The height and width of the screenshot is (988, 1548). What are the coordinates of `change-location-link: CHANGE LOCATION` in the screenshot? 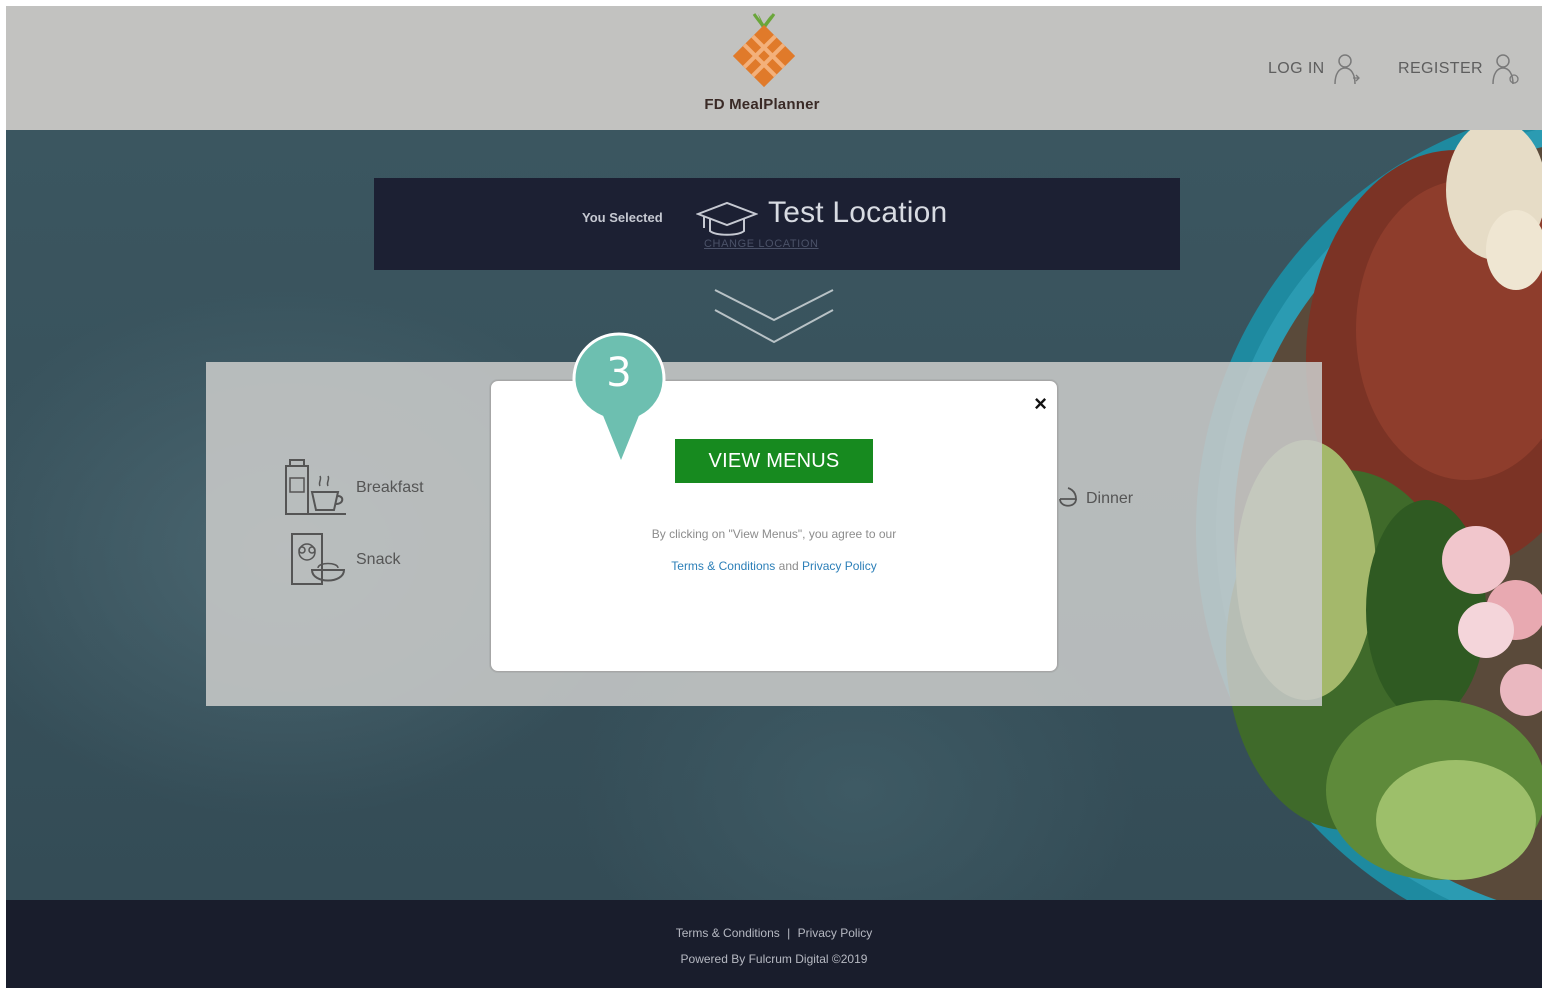 It's located at (761, 244).